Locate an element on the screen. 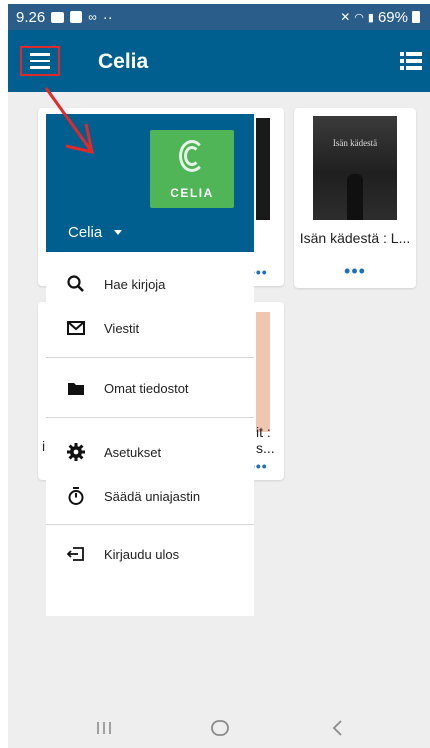 This screenshot has height=748, width=430. signal-icon: ▮ is located at coordinates (370, 17).